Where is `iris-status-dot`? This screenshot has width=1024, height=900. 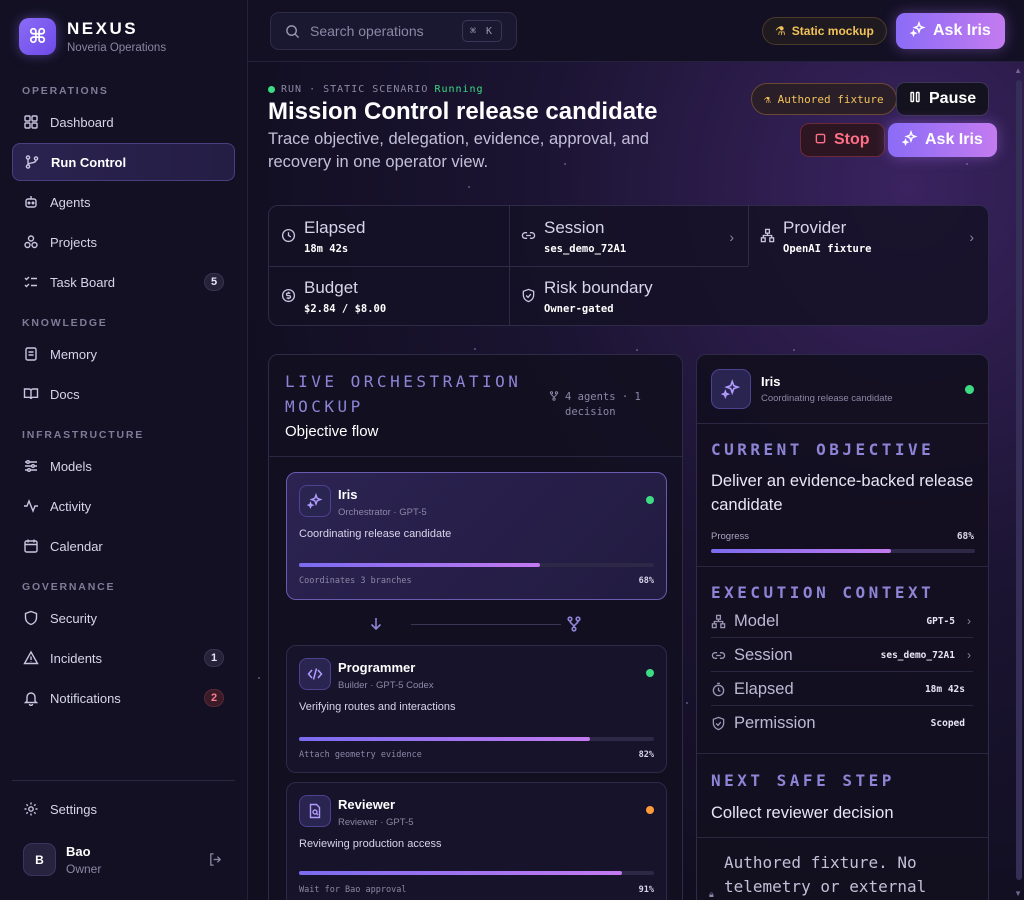 iris-status-dot is located at coordinates (969, 389).